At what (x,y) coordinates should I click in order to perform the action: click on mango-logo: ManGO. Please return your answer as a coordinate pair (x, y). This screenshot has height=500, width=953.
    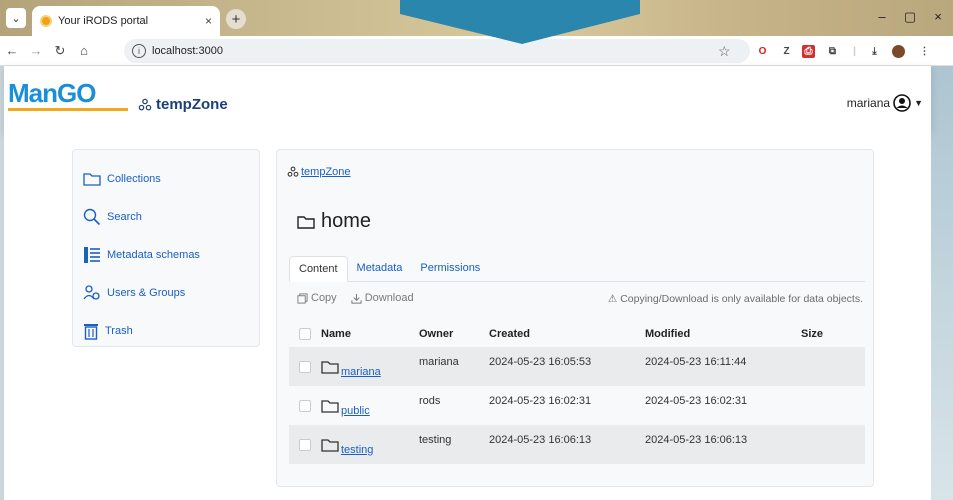
    Looking at the image, I should click on (72, 100).